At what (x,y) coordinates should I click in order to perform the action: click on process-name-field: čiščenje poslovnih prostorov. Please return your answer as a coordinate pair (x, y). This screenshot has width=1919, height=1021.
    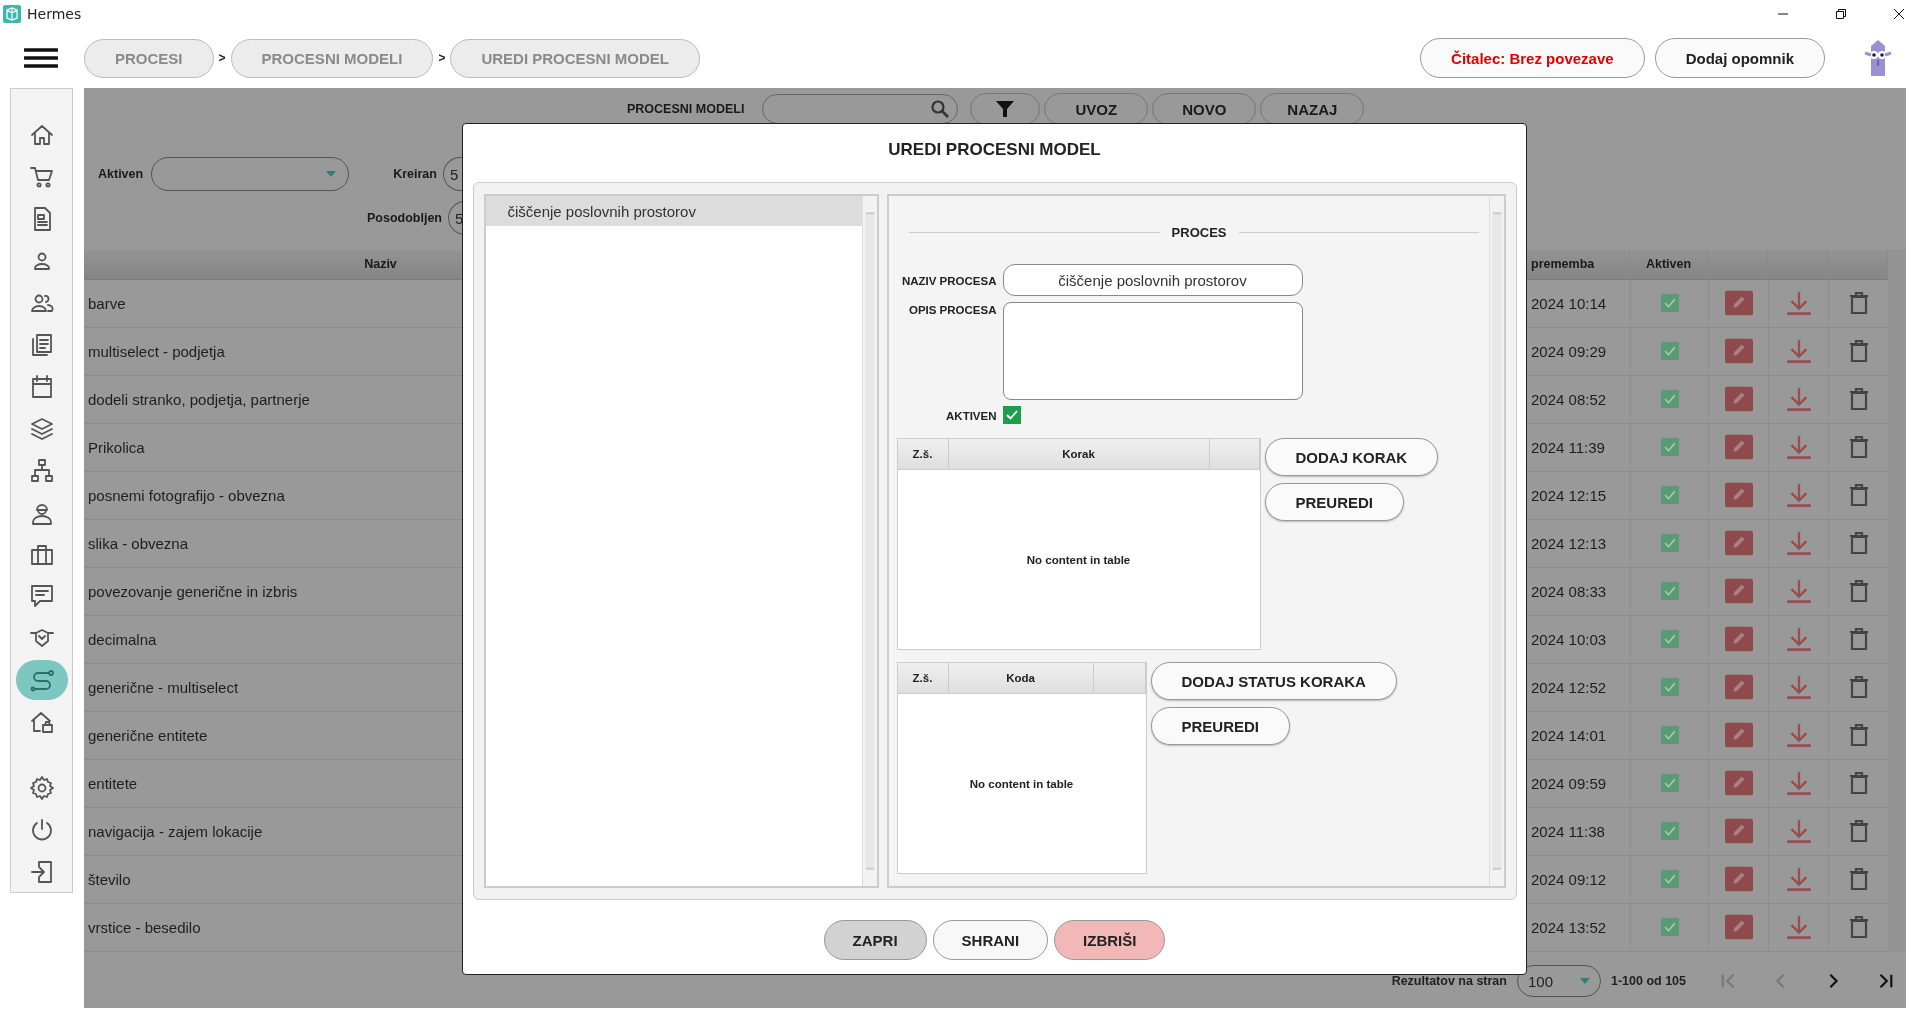
    Looking at the image, I should click on (1152, 280).